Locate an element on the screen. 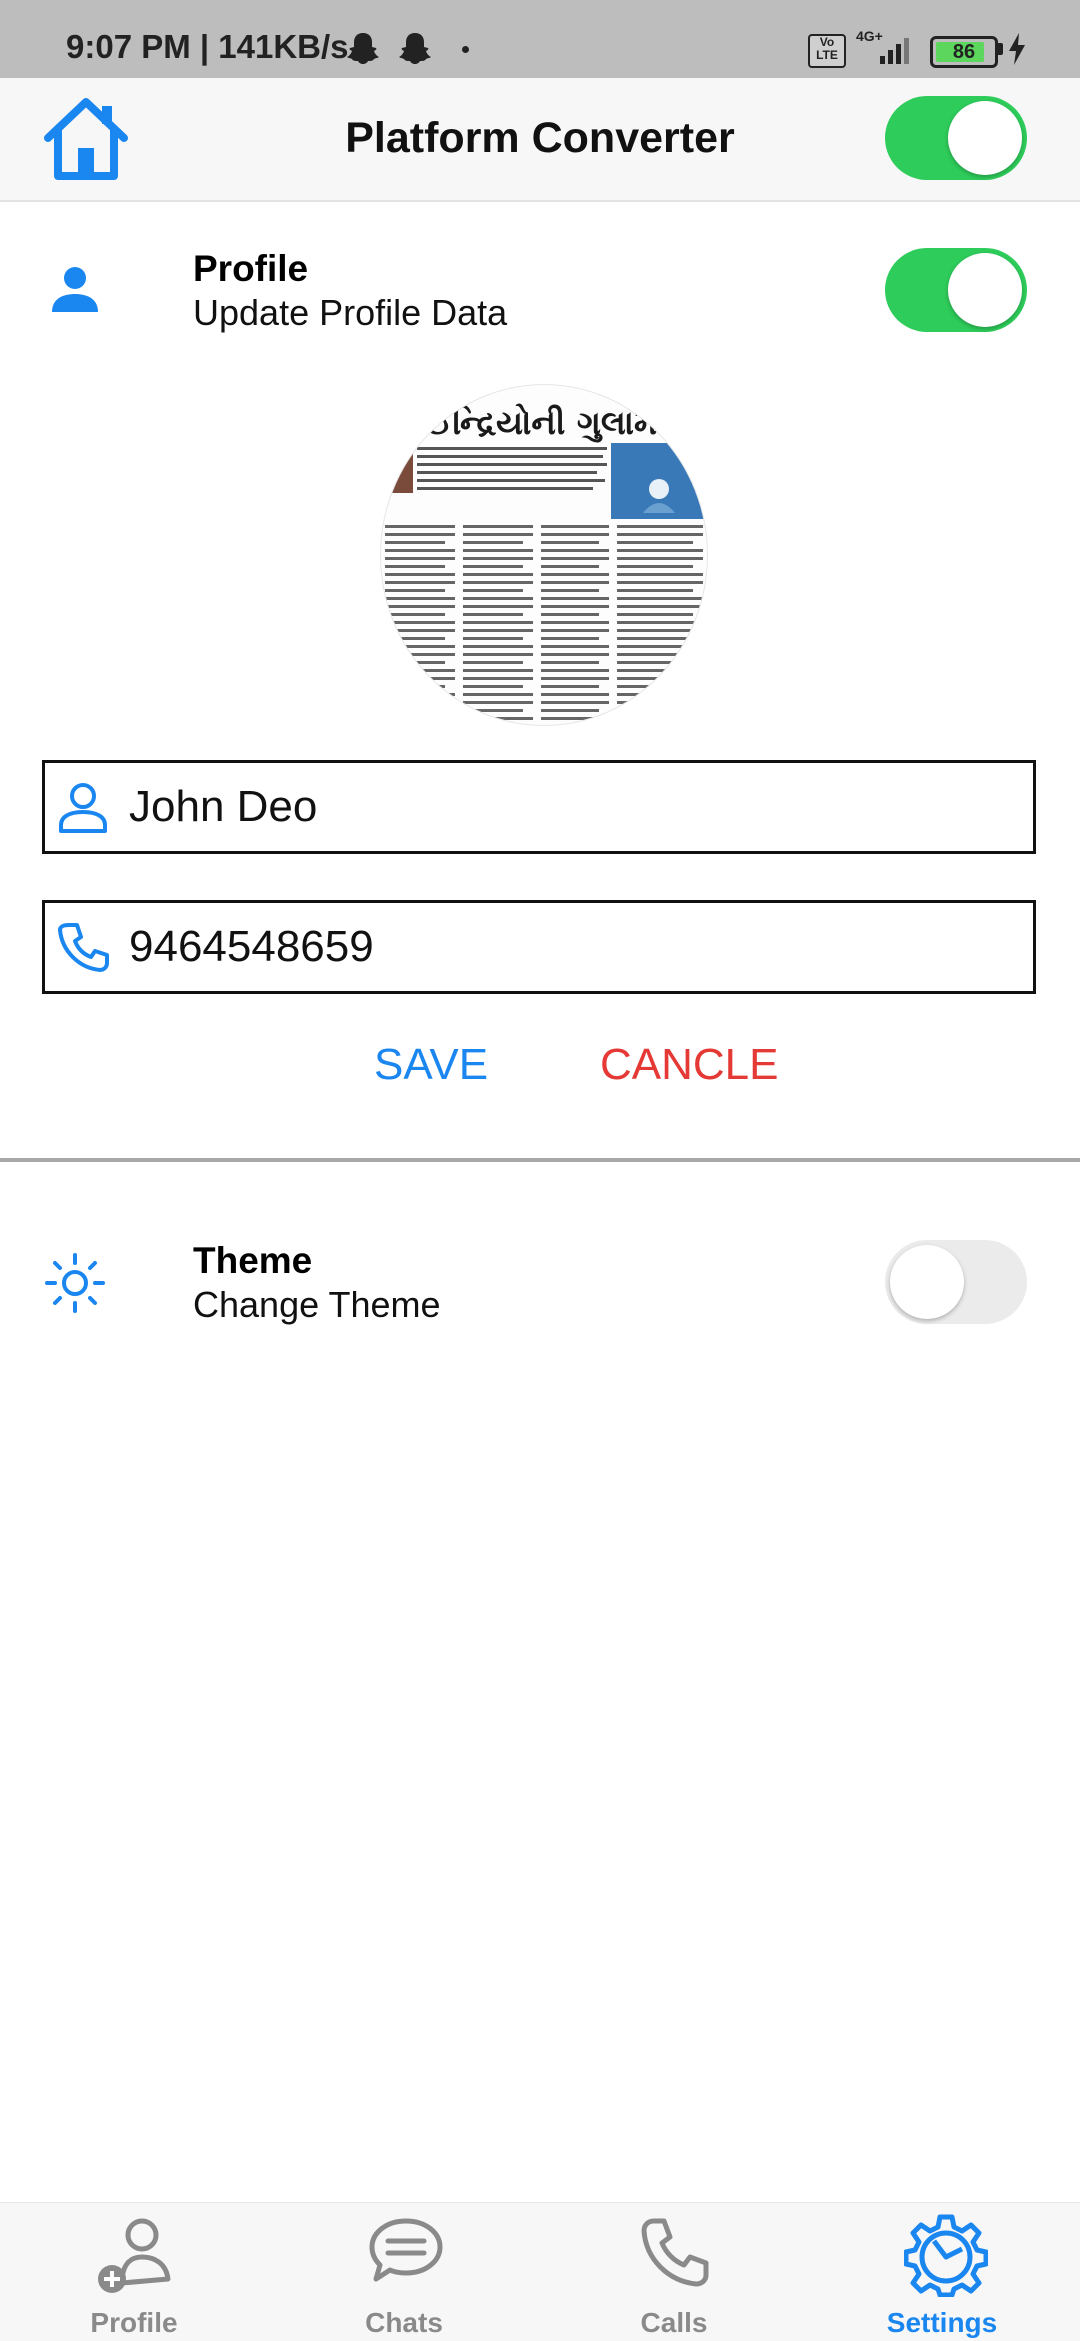  app-bar: Platform Converter is located at coordinates (540, 140).